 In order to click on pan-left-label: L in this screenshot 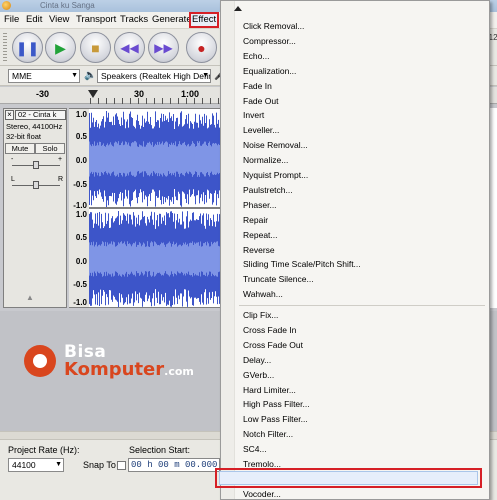, I will do `click(13, 179)`.